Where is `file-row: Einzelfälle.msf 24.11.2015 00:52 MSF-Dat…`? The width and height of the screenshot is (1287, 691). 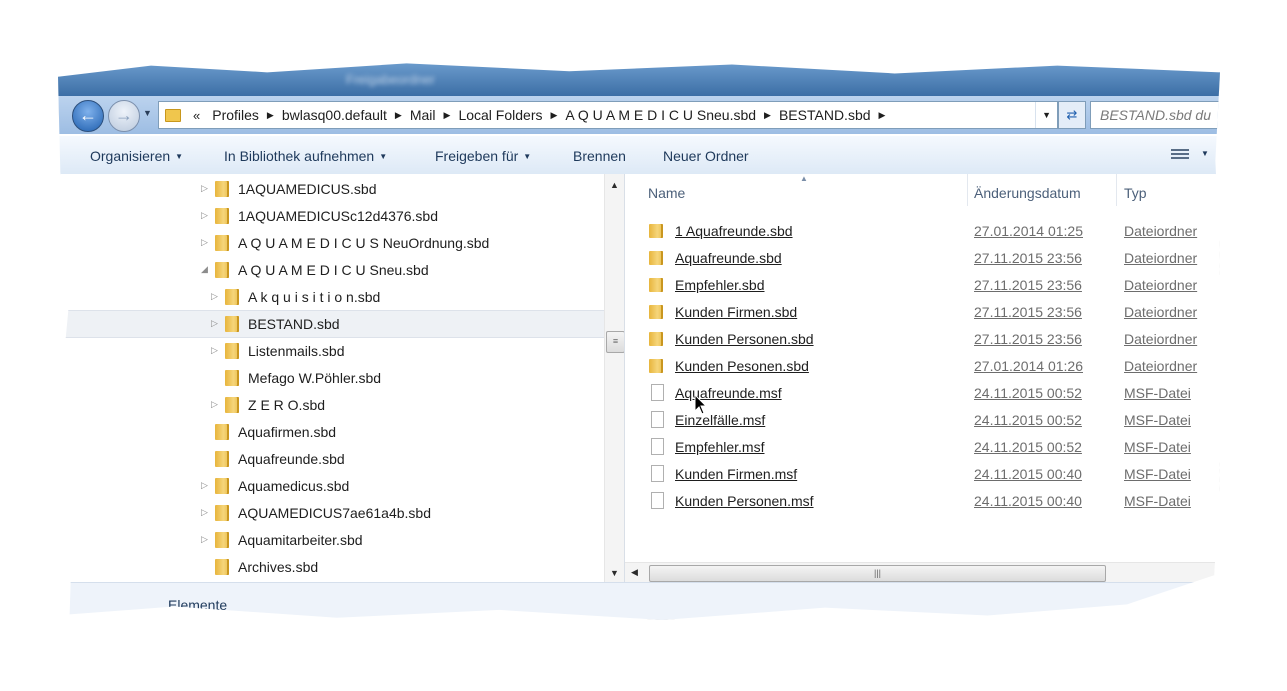
file-row: Einzelfälle.msf 24.11.2015 00:52 MSF-Dat… is located at coordinates (922, 419).